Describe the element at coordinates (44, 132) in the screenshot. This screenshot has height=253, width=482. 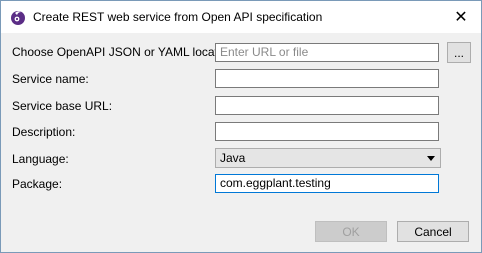
I see `description-label: Description:` at that location.